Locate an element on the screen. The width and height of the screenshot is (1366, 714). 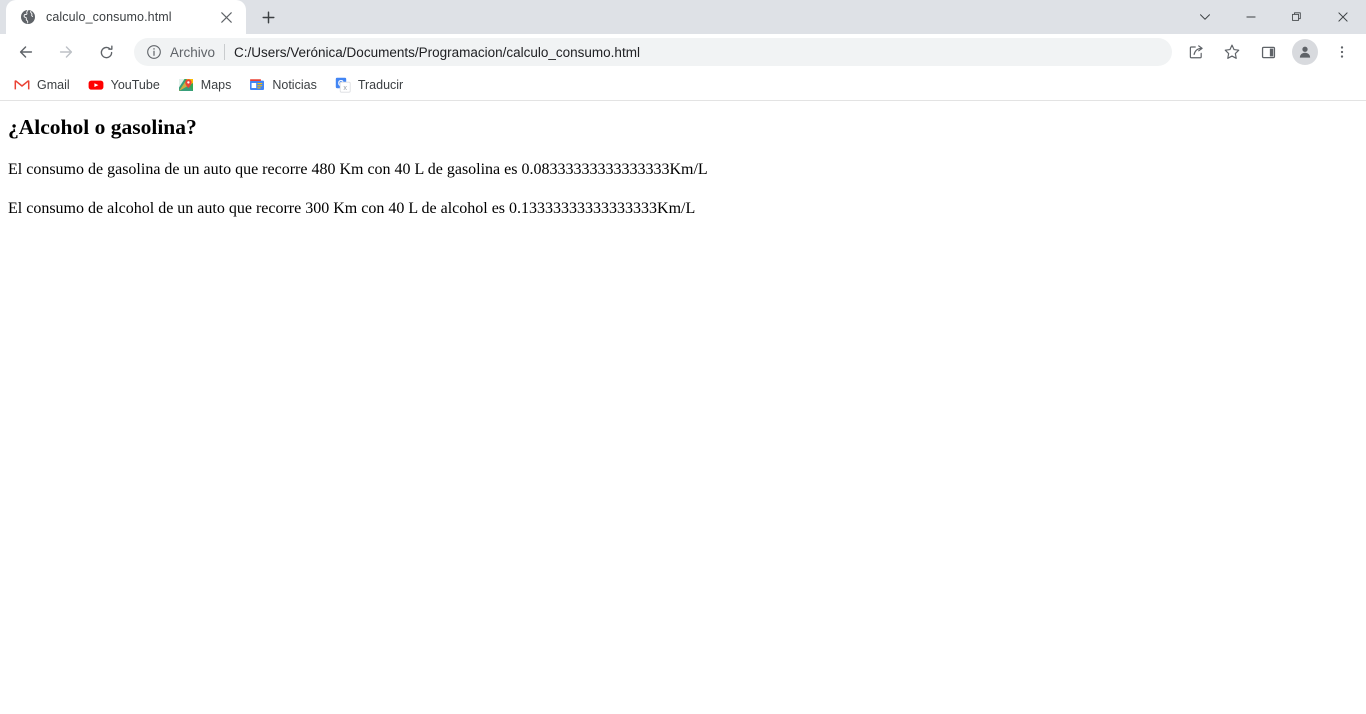
browser-tab: calculo_consumo.html is located at coordinates (126, 17).